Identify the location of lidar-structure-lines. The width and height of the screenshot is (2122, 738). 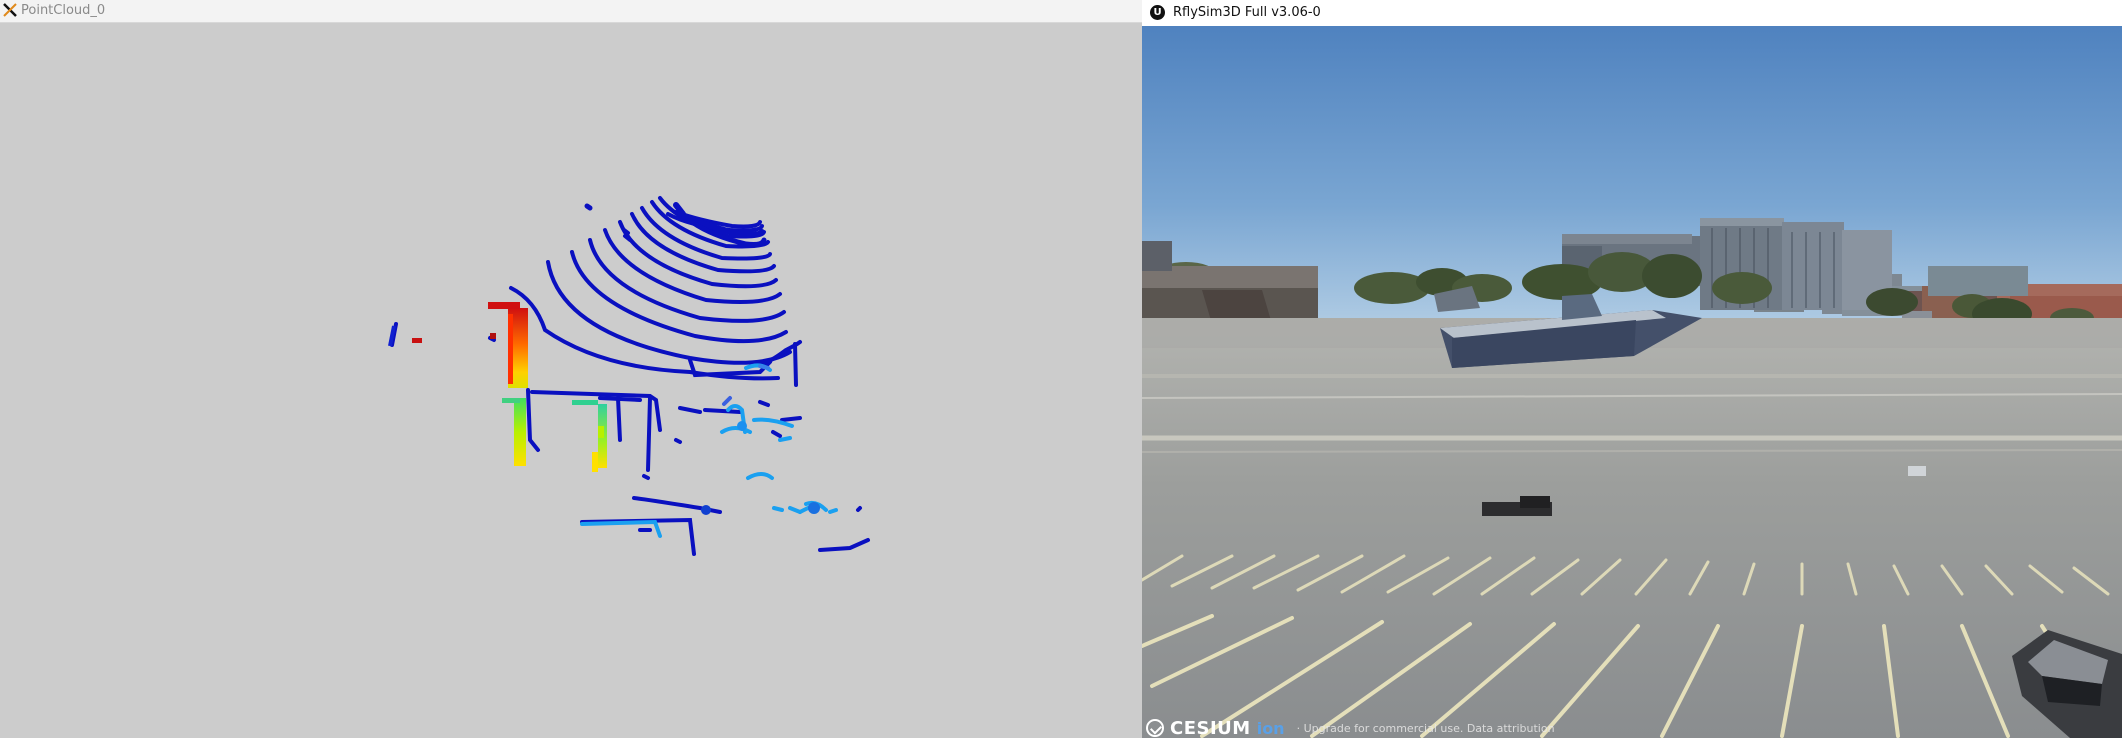
(630, 379).